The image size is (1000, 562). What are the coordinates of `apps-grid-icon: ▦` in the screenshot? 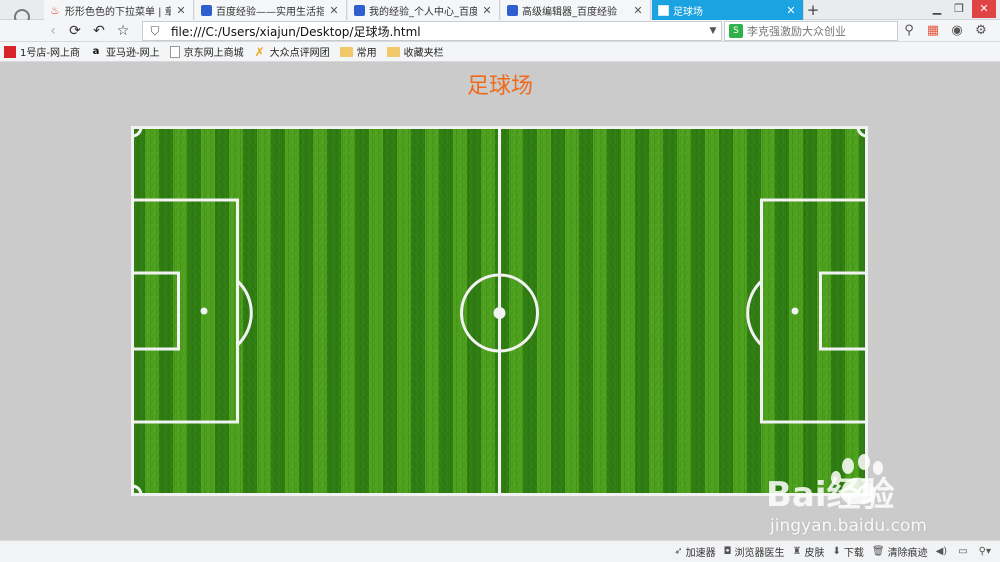 It's located at (933, 31).